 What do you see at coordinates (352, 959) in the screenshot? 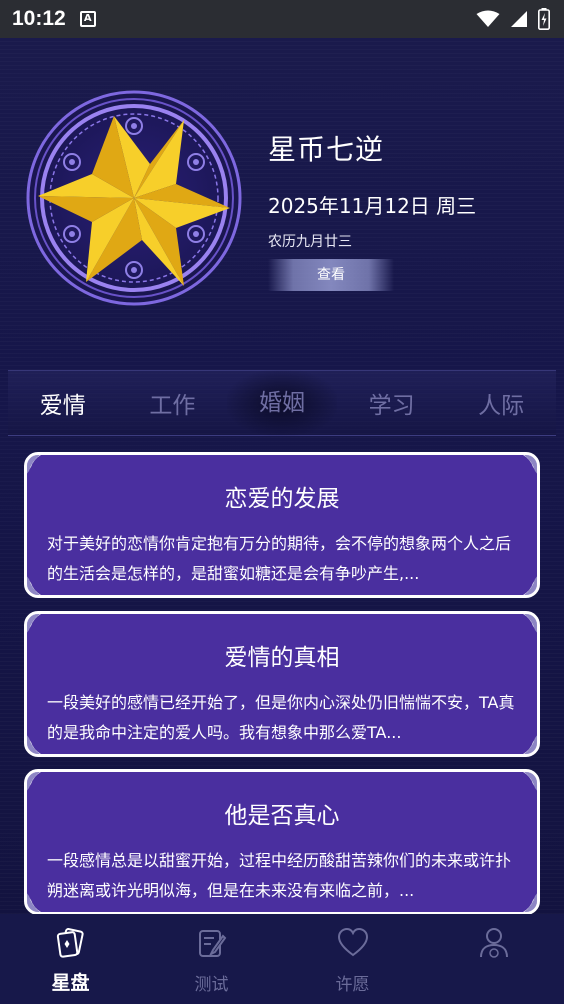
I see `nav-item-wish: 许愿` at bounding box center [352, 959].